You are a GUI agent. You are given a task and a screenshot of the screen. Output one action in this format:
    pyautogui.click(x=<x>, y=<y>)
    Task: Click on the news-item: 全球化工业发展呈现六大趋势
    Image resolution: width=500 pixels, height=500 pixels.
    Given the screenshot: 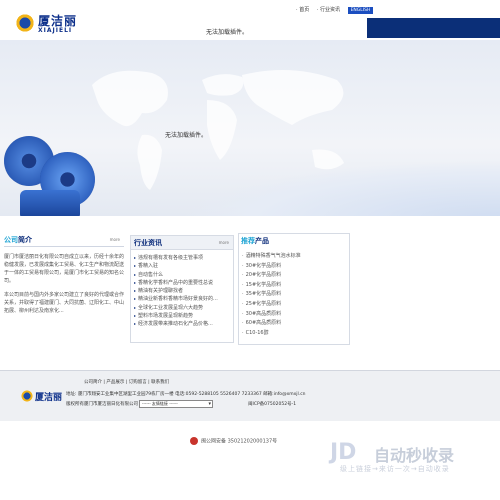 What is the action you would take?
    pyautogui.click(x=182, y=308)
    